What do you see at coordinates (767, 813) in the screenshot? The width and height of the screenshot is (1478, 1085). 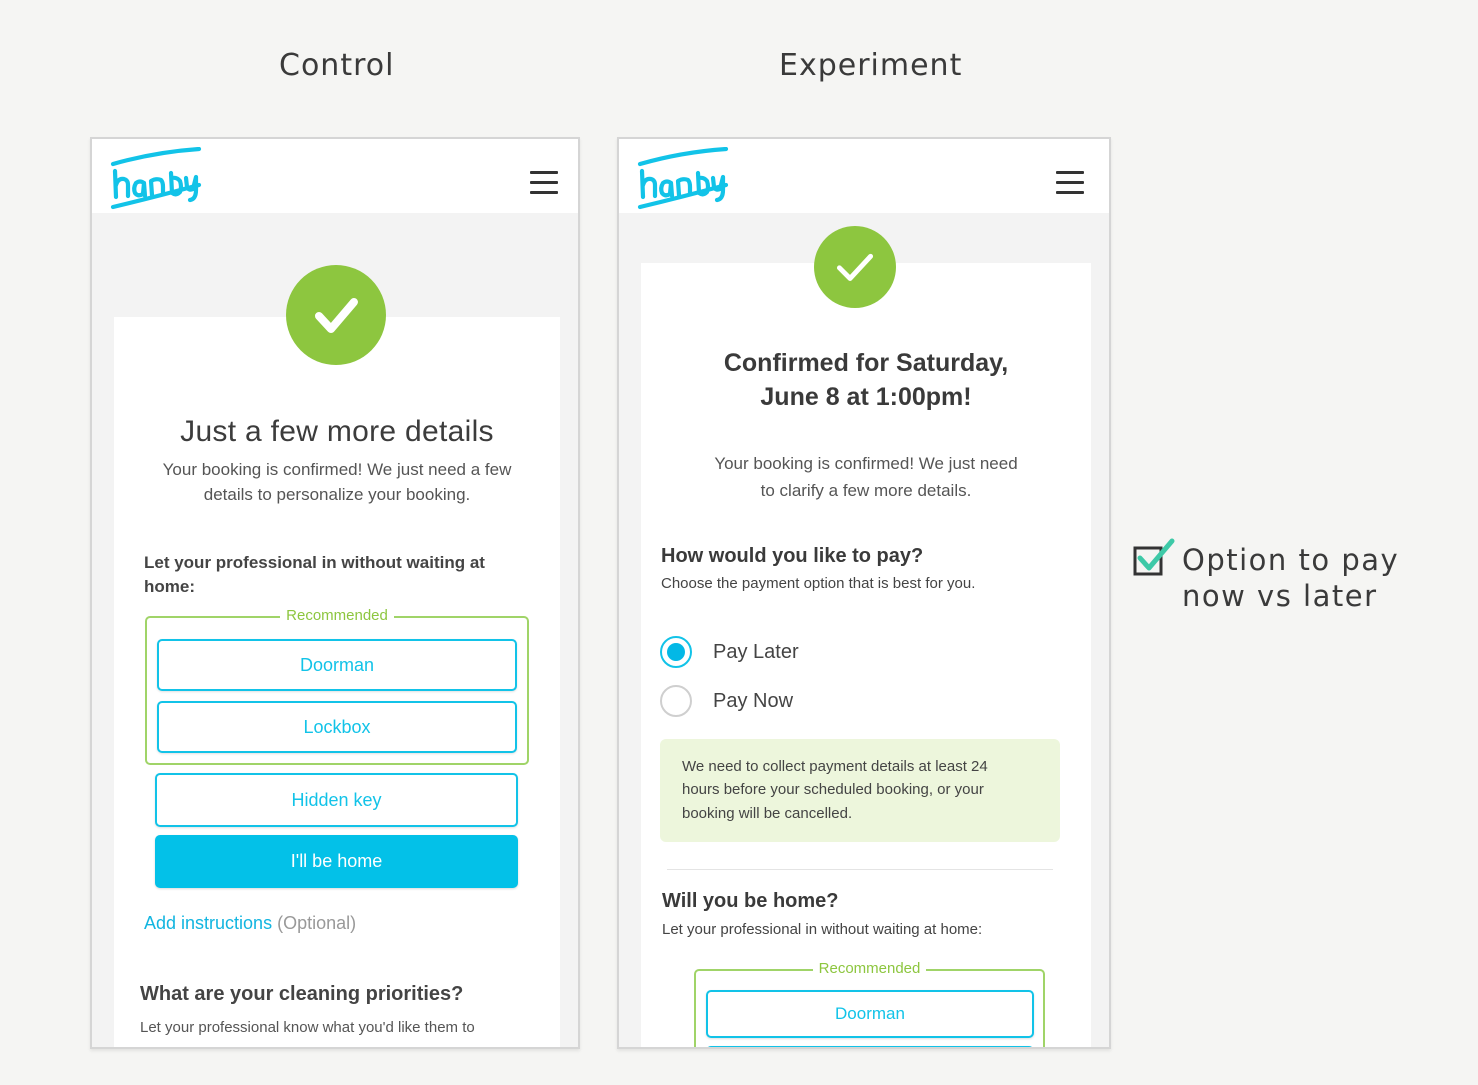 I see `note-line3: booking will be cancelled.` at bounding box center [767, 813].